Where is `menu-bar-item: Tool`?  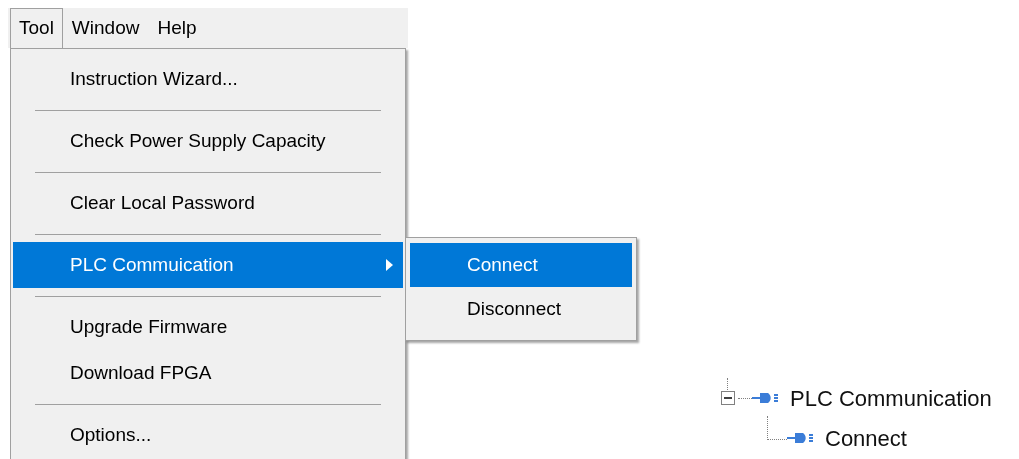
menu-bar-item: Tool is located at coordinates (36, 28).